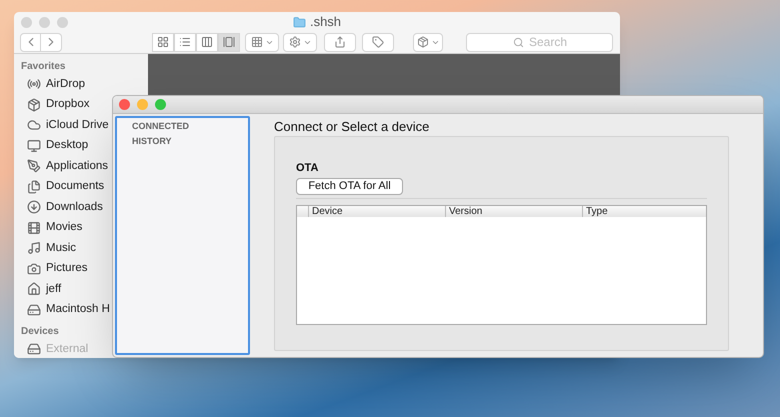 The width and height of the screenshot is (780, 417). What do you see at coordinates (65, 310) in the screenshot?
I see `sidebar-item: Macintosh H` at bounding box center [65, 310].